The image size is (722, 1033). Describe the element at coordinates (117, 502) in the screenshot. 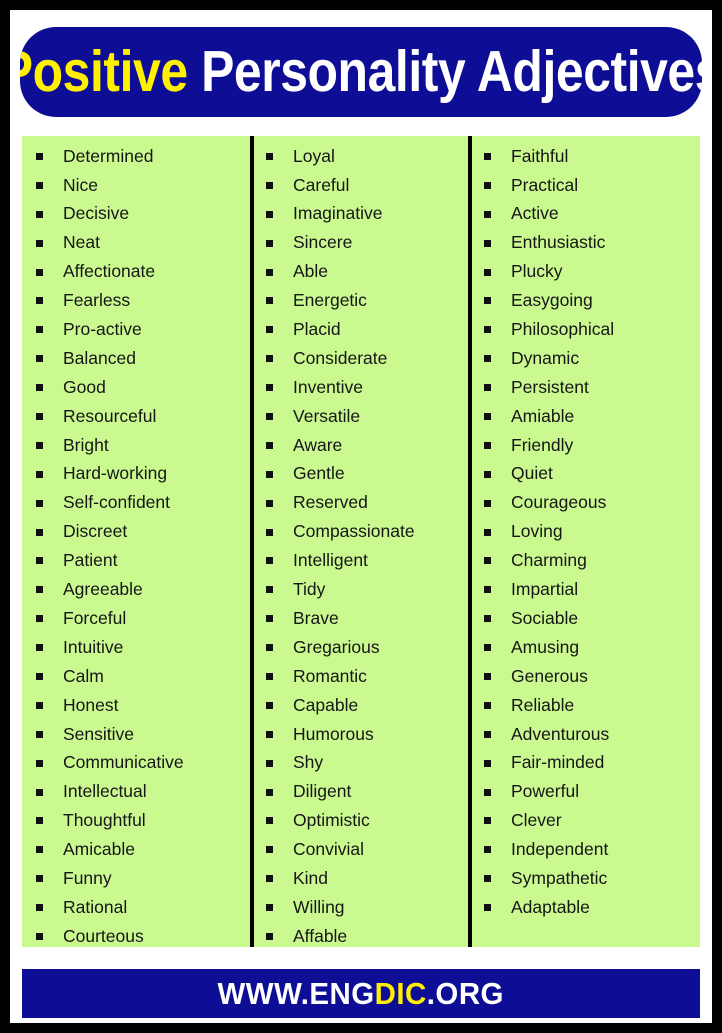

I see `adjective-label: Self-confident` at that location.